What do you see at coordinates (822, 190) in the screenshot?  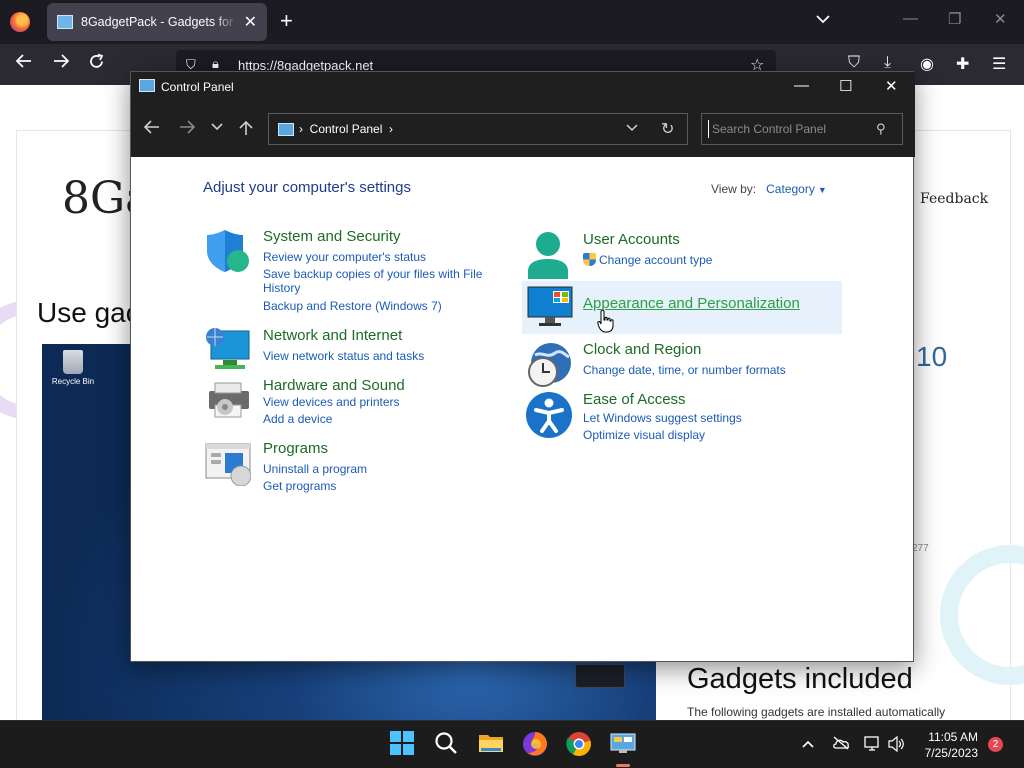 I see `dropdown-arrow-icon: ▼` at bounding box center [822, 190].